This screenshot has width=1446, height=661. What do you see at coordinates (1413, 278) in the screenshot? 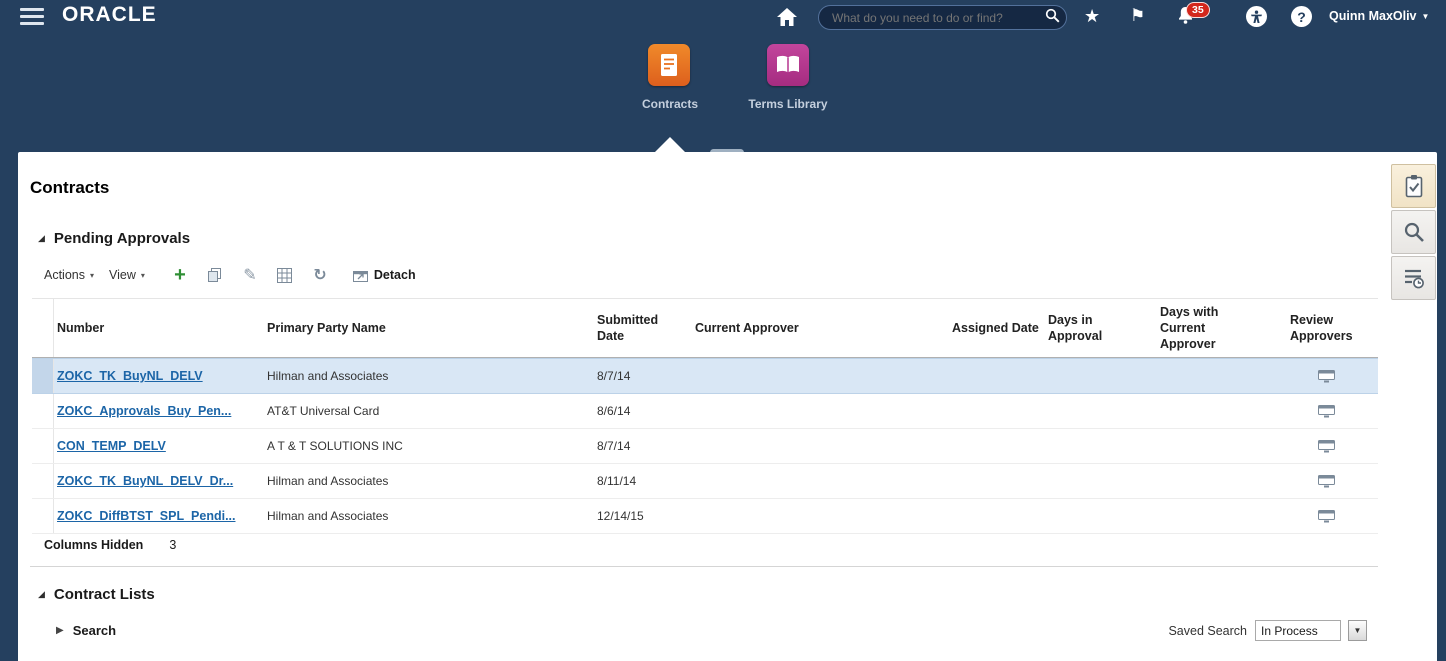
I see `recent-items-panel-button` at bounding box center [1413, 278].